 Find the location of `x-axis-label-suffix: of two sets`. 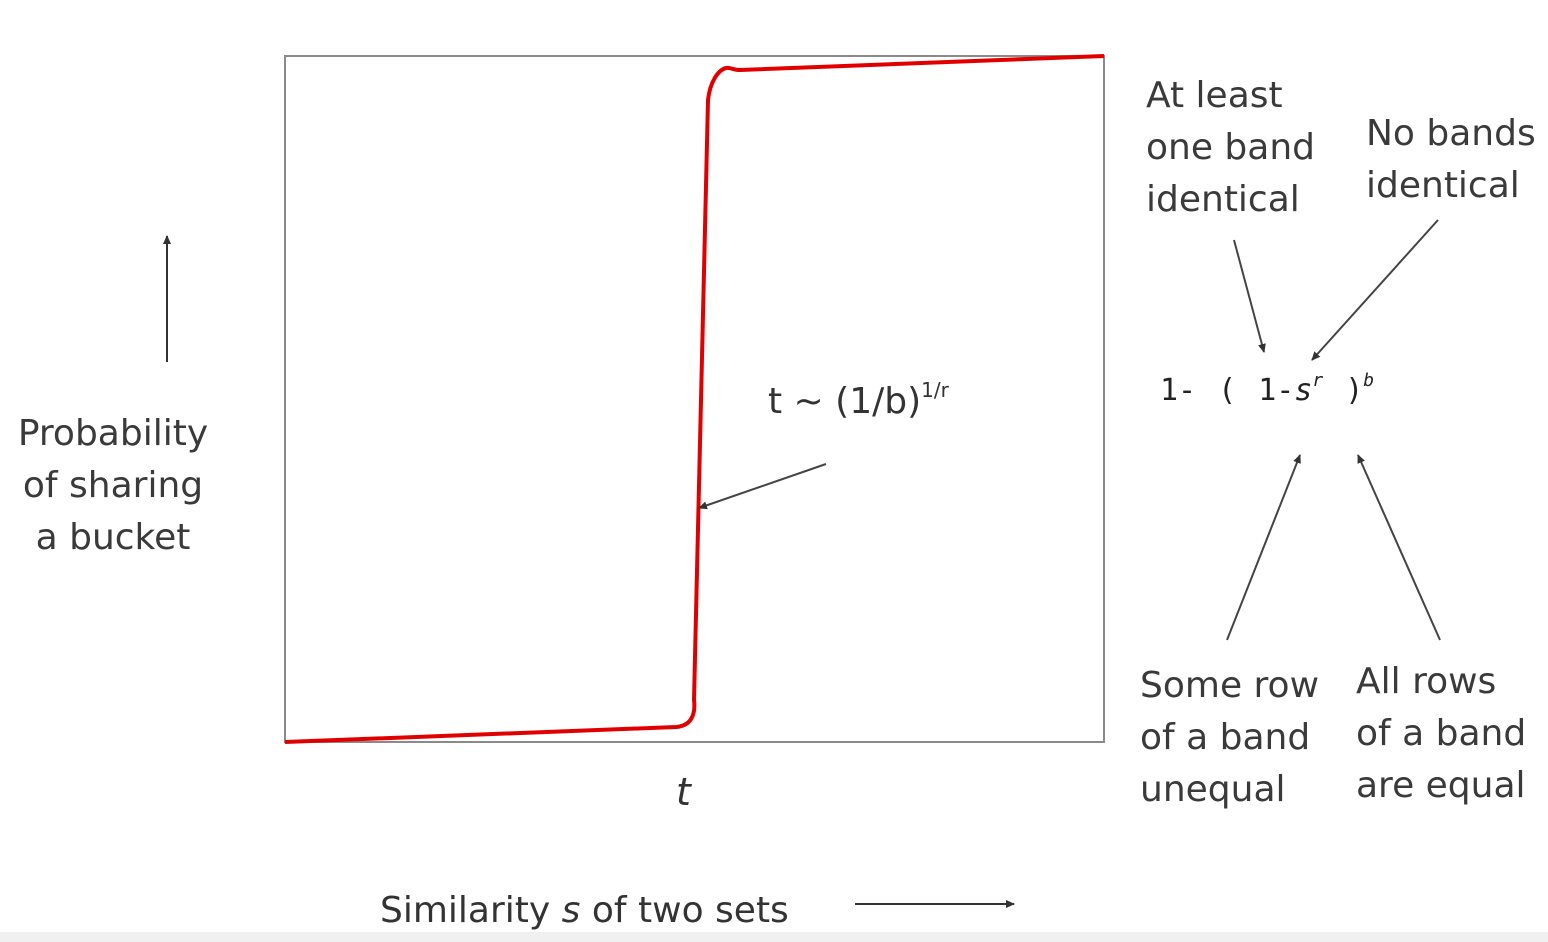

x-axis-label-suffix: of two sets is located at coordinates (684, 910).